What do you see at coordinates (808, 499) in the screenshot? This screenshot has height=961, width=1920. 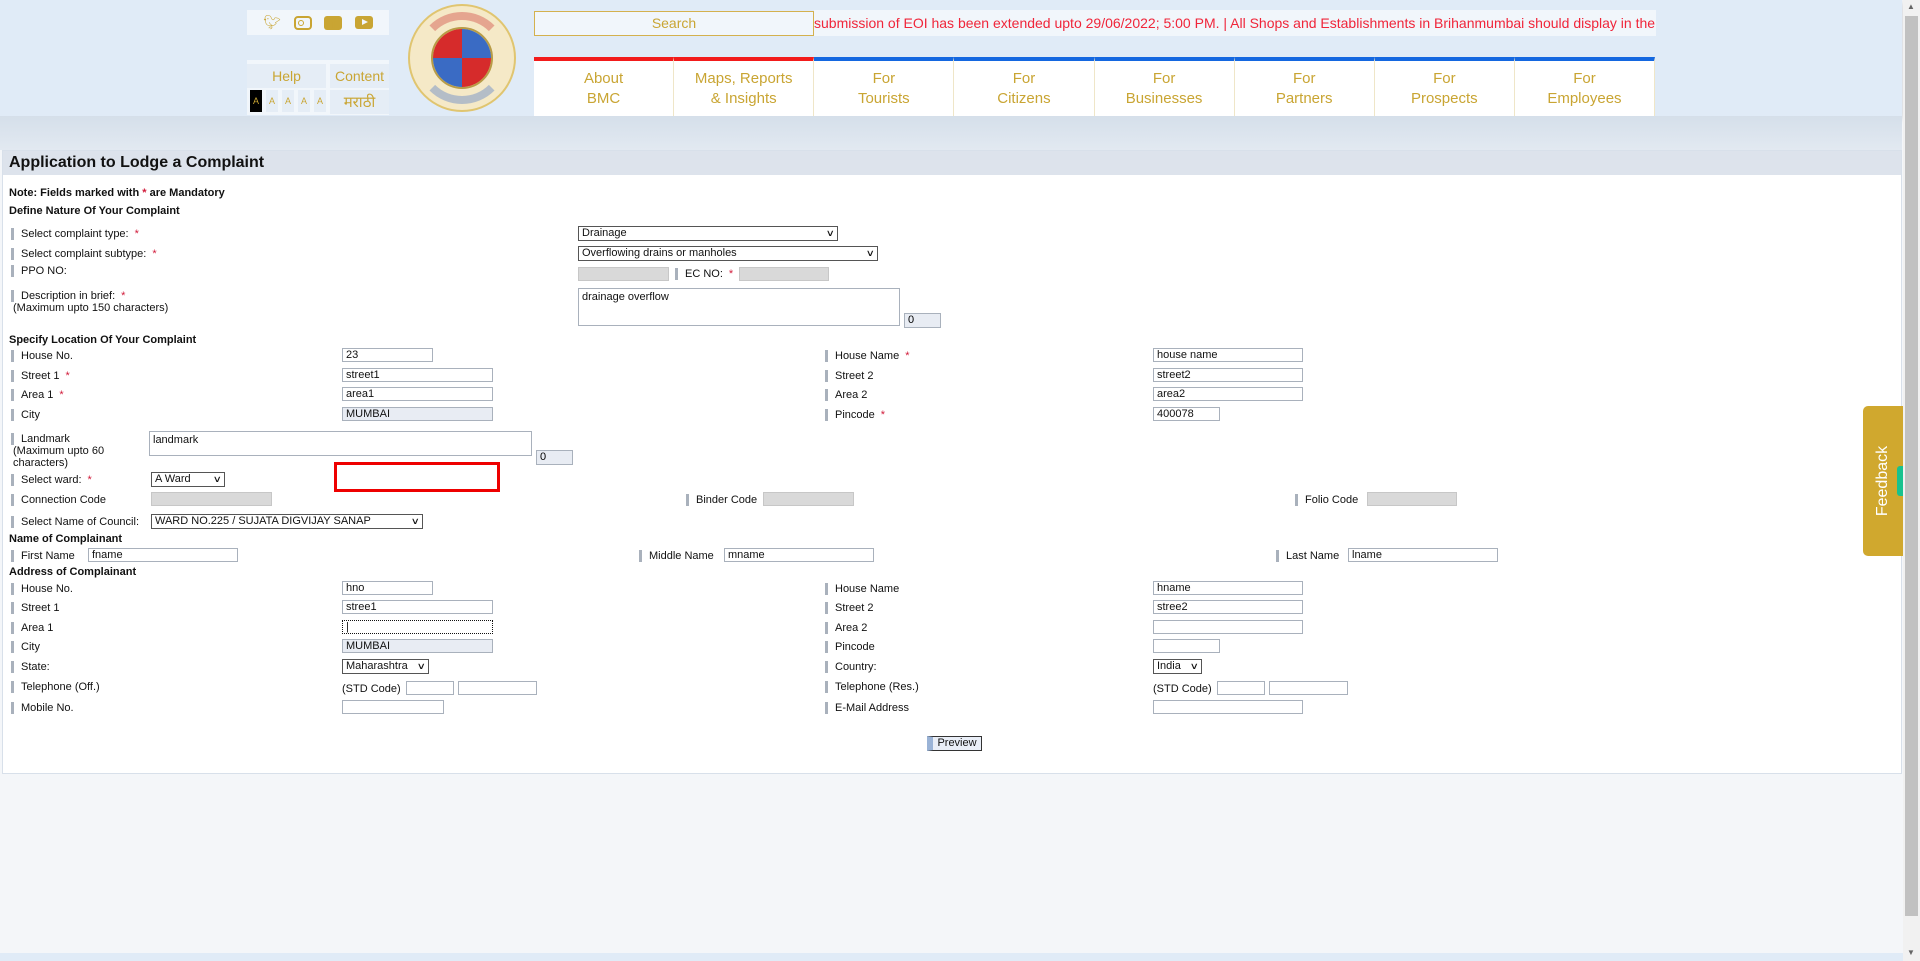 I see `binder-code-input` at bounding box center [808, 499].